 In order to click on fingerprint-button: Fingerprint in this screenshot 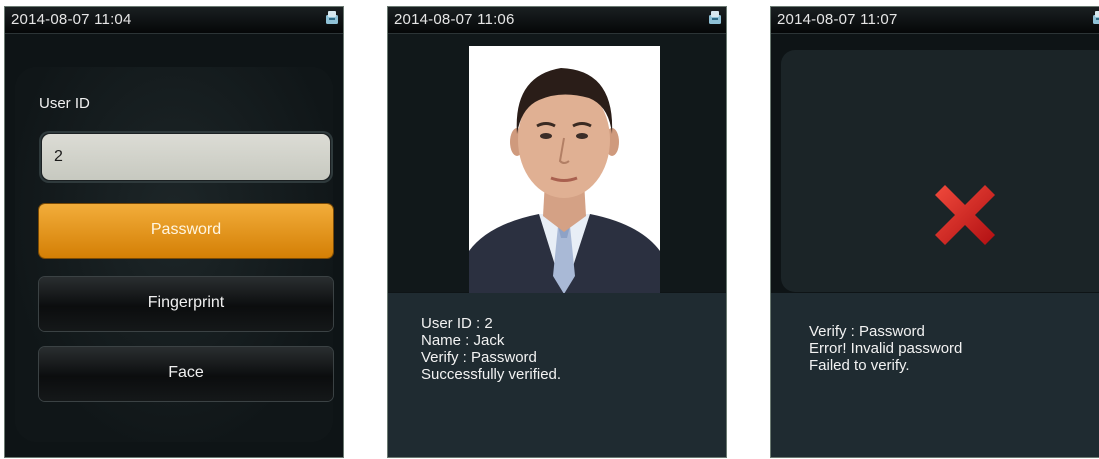, I will do `click(186, 304)`.